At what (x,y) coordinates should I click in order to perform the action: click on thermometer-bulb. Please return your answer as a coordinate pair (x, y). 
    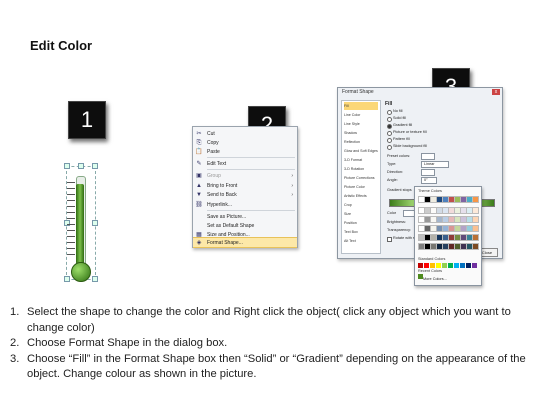
    Looking at the image, I should click on (81, 272).